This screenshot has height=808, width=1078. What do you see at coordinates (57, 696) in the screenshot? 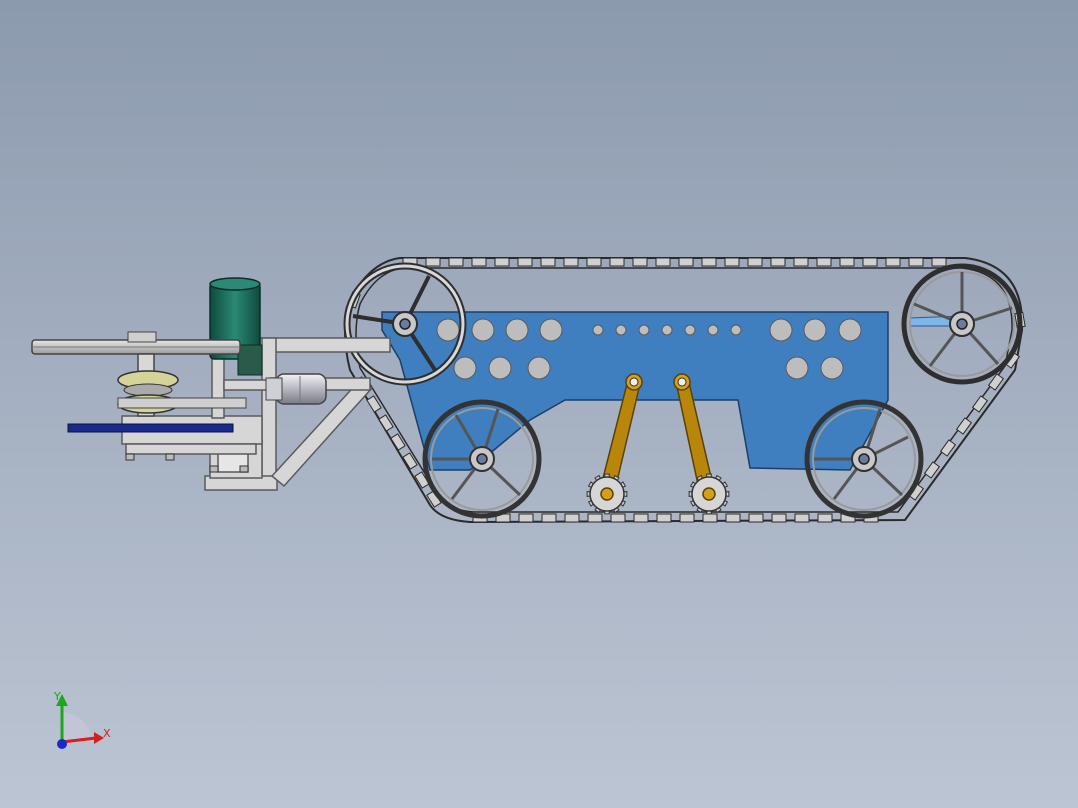
I see `y-axis-label: Y` at bounding box center [57, 696].